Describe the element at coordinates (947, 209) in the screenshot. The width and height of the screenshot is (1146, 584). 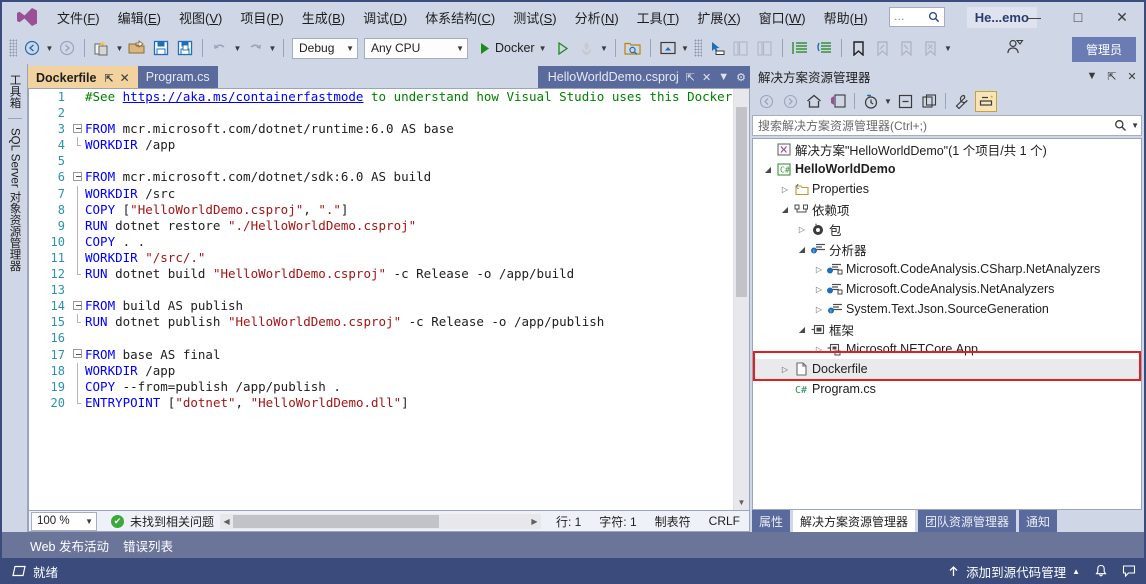
I see `tree-item-4: ◢ 依赖项` at that location.